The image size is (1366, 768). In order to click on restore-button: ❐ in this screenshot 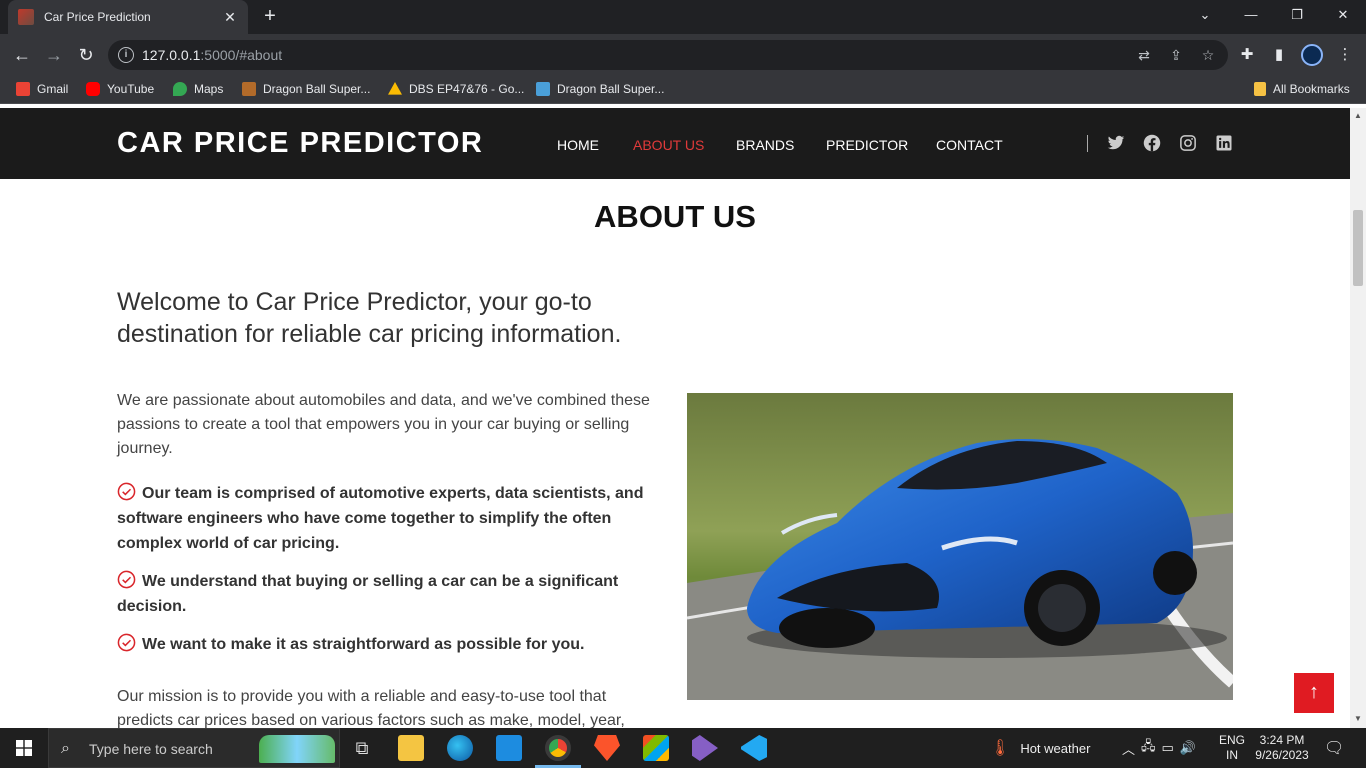, I will do `click(1297, 15)`.